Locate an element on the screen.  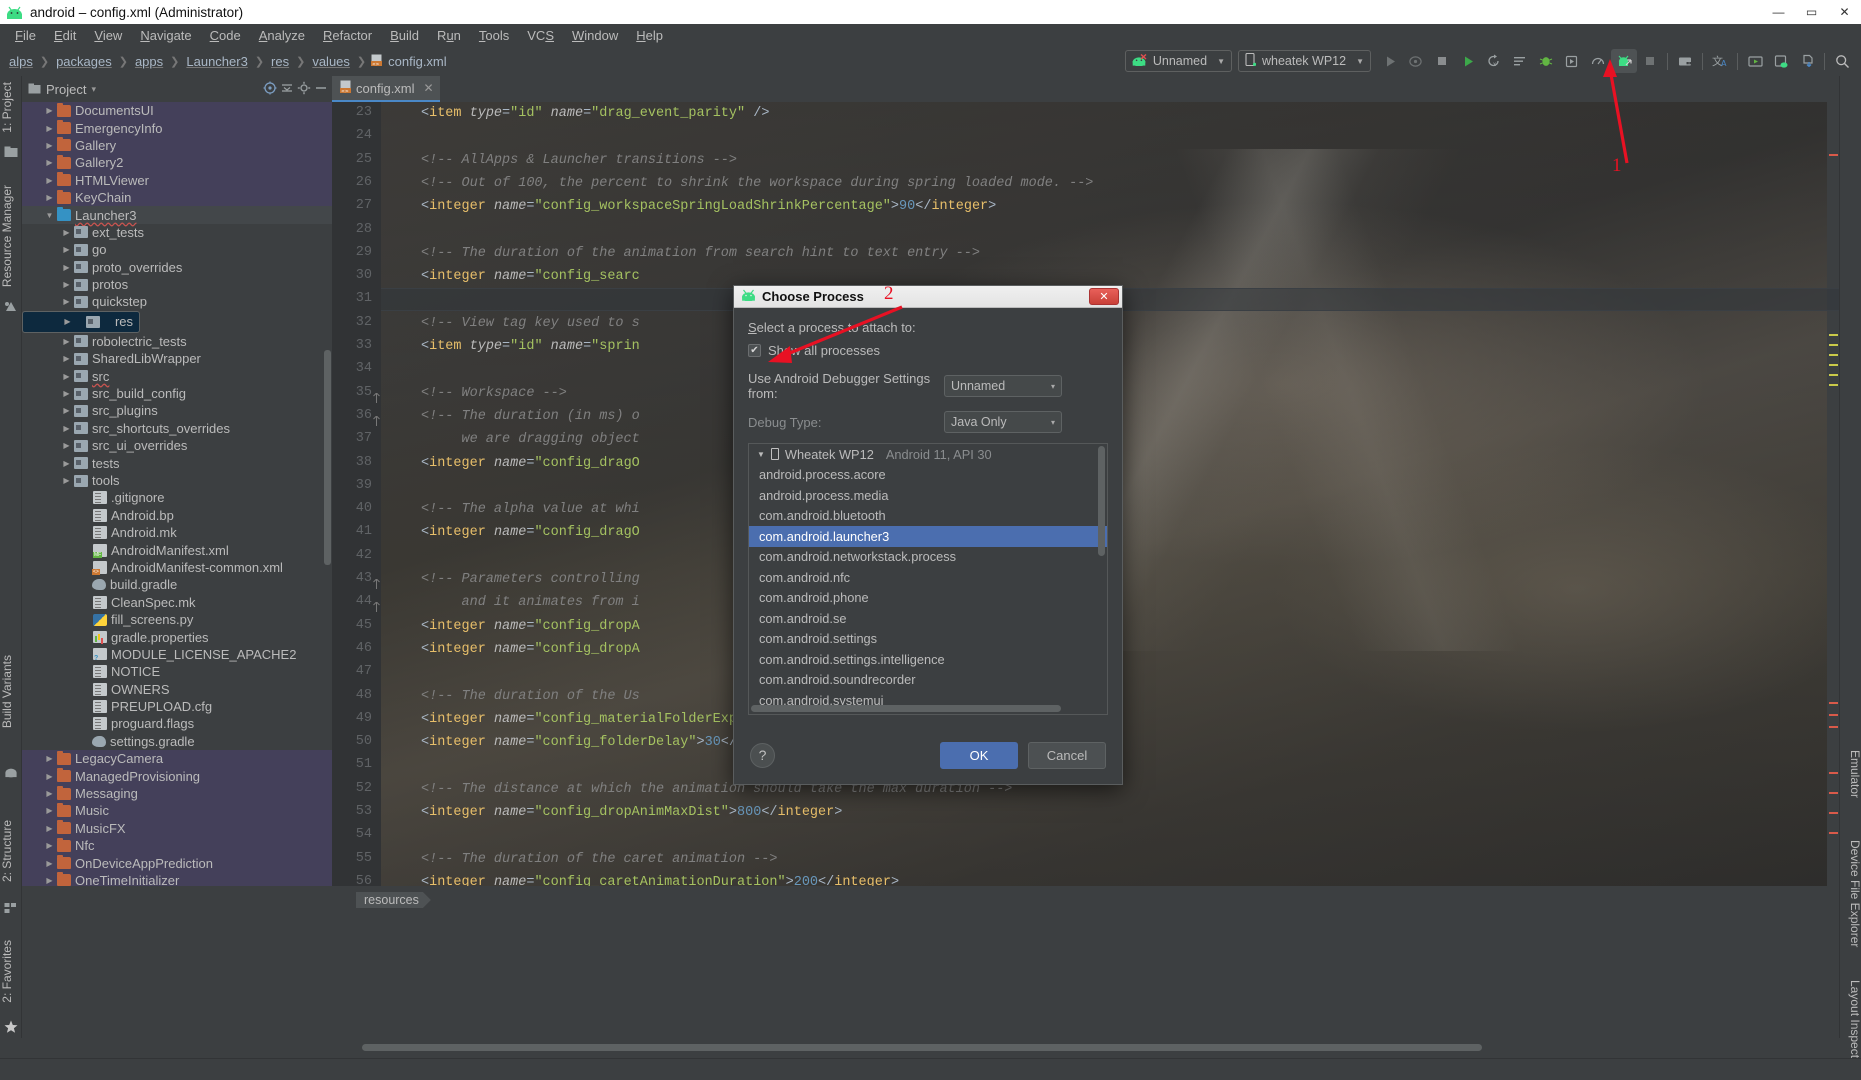
menu-code: Code is located at coordinates (225, 35).